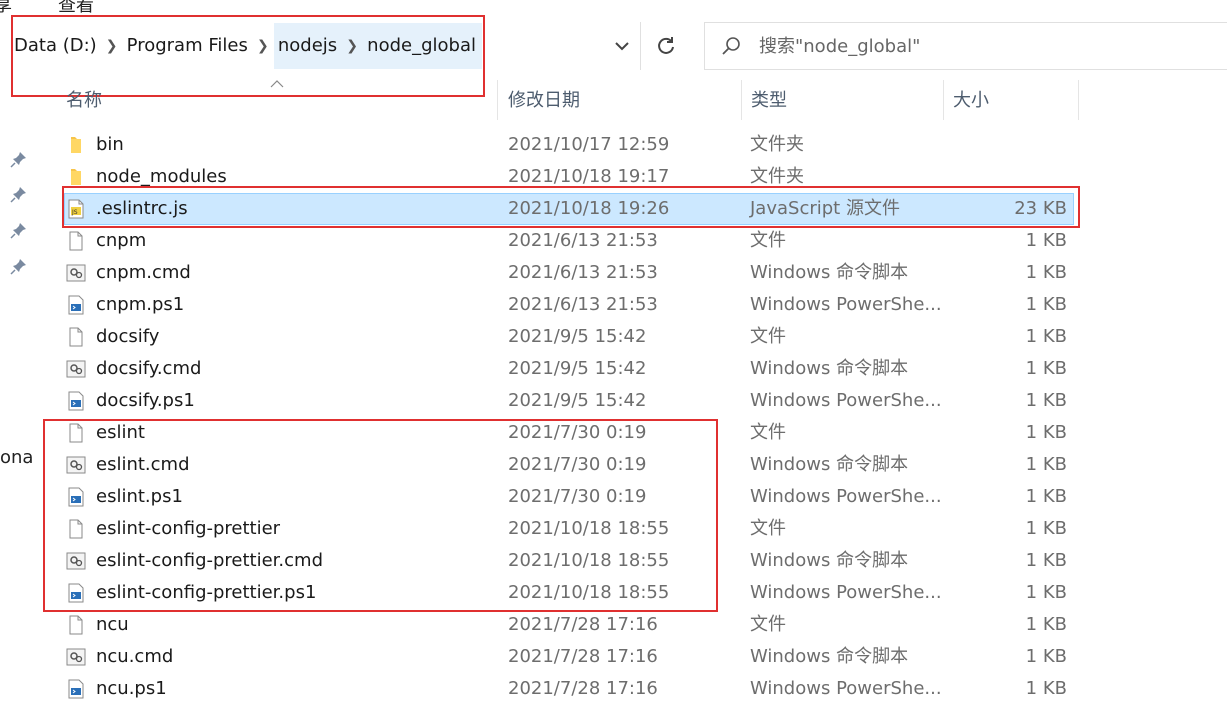 The height and width of the screenshot is (705, 1227). Describe the element at coordinates (112, 625) in the screenshot. I see `file-name: ncu` at that location.